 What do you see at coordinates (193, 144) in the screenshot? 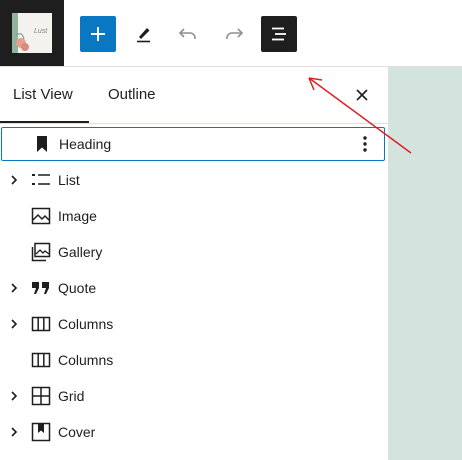
I see `block-row-heading: Heading` at bounding box center [193, 144].